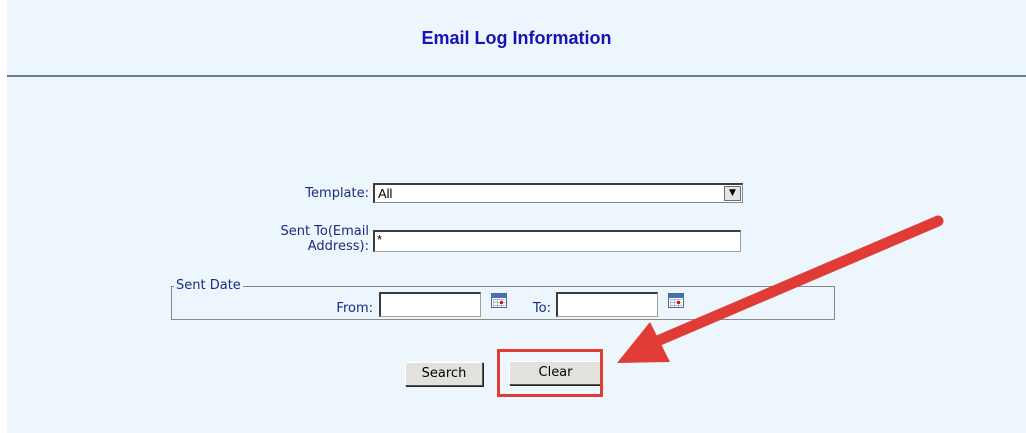 The height and width of the screenshot is (433, 1026). What do you see at coordinates (337, 193) in the screenshot?
I see `template-label: Template:` at bounding box center [337, 193].